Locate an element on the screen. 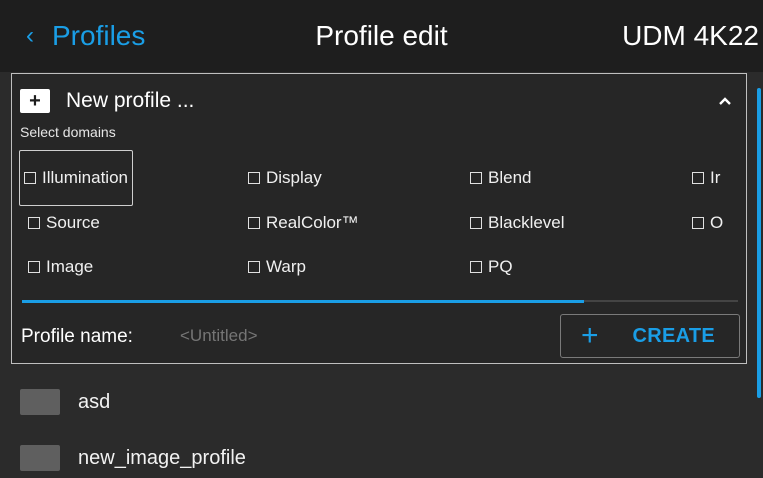 This screenshot has width=763, height=478. domain-checkbox-pq: PQ is located at coordinates (491, 267).